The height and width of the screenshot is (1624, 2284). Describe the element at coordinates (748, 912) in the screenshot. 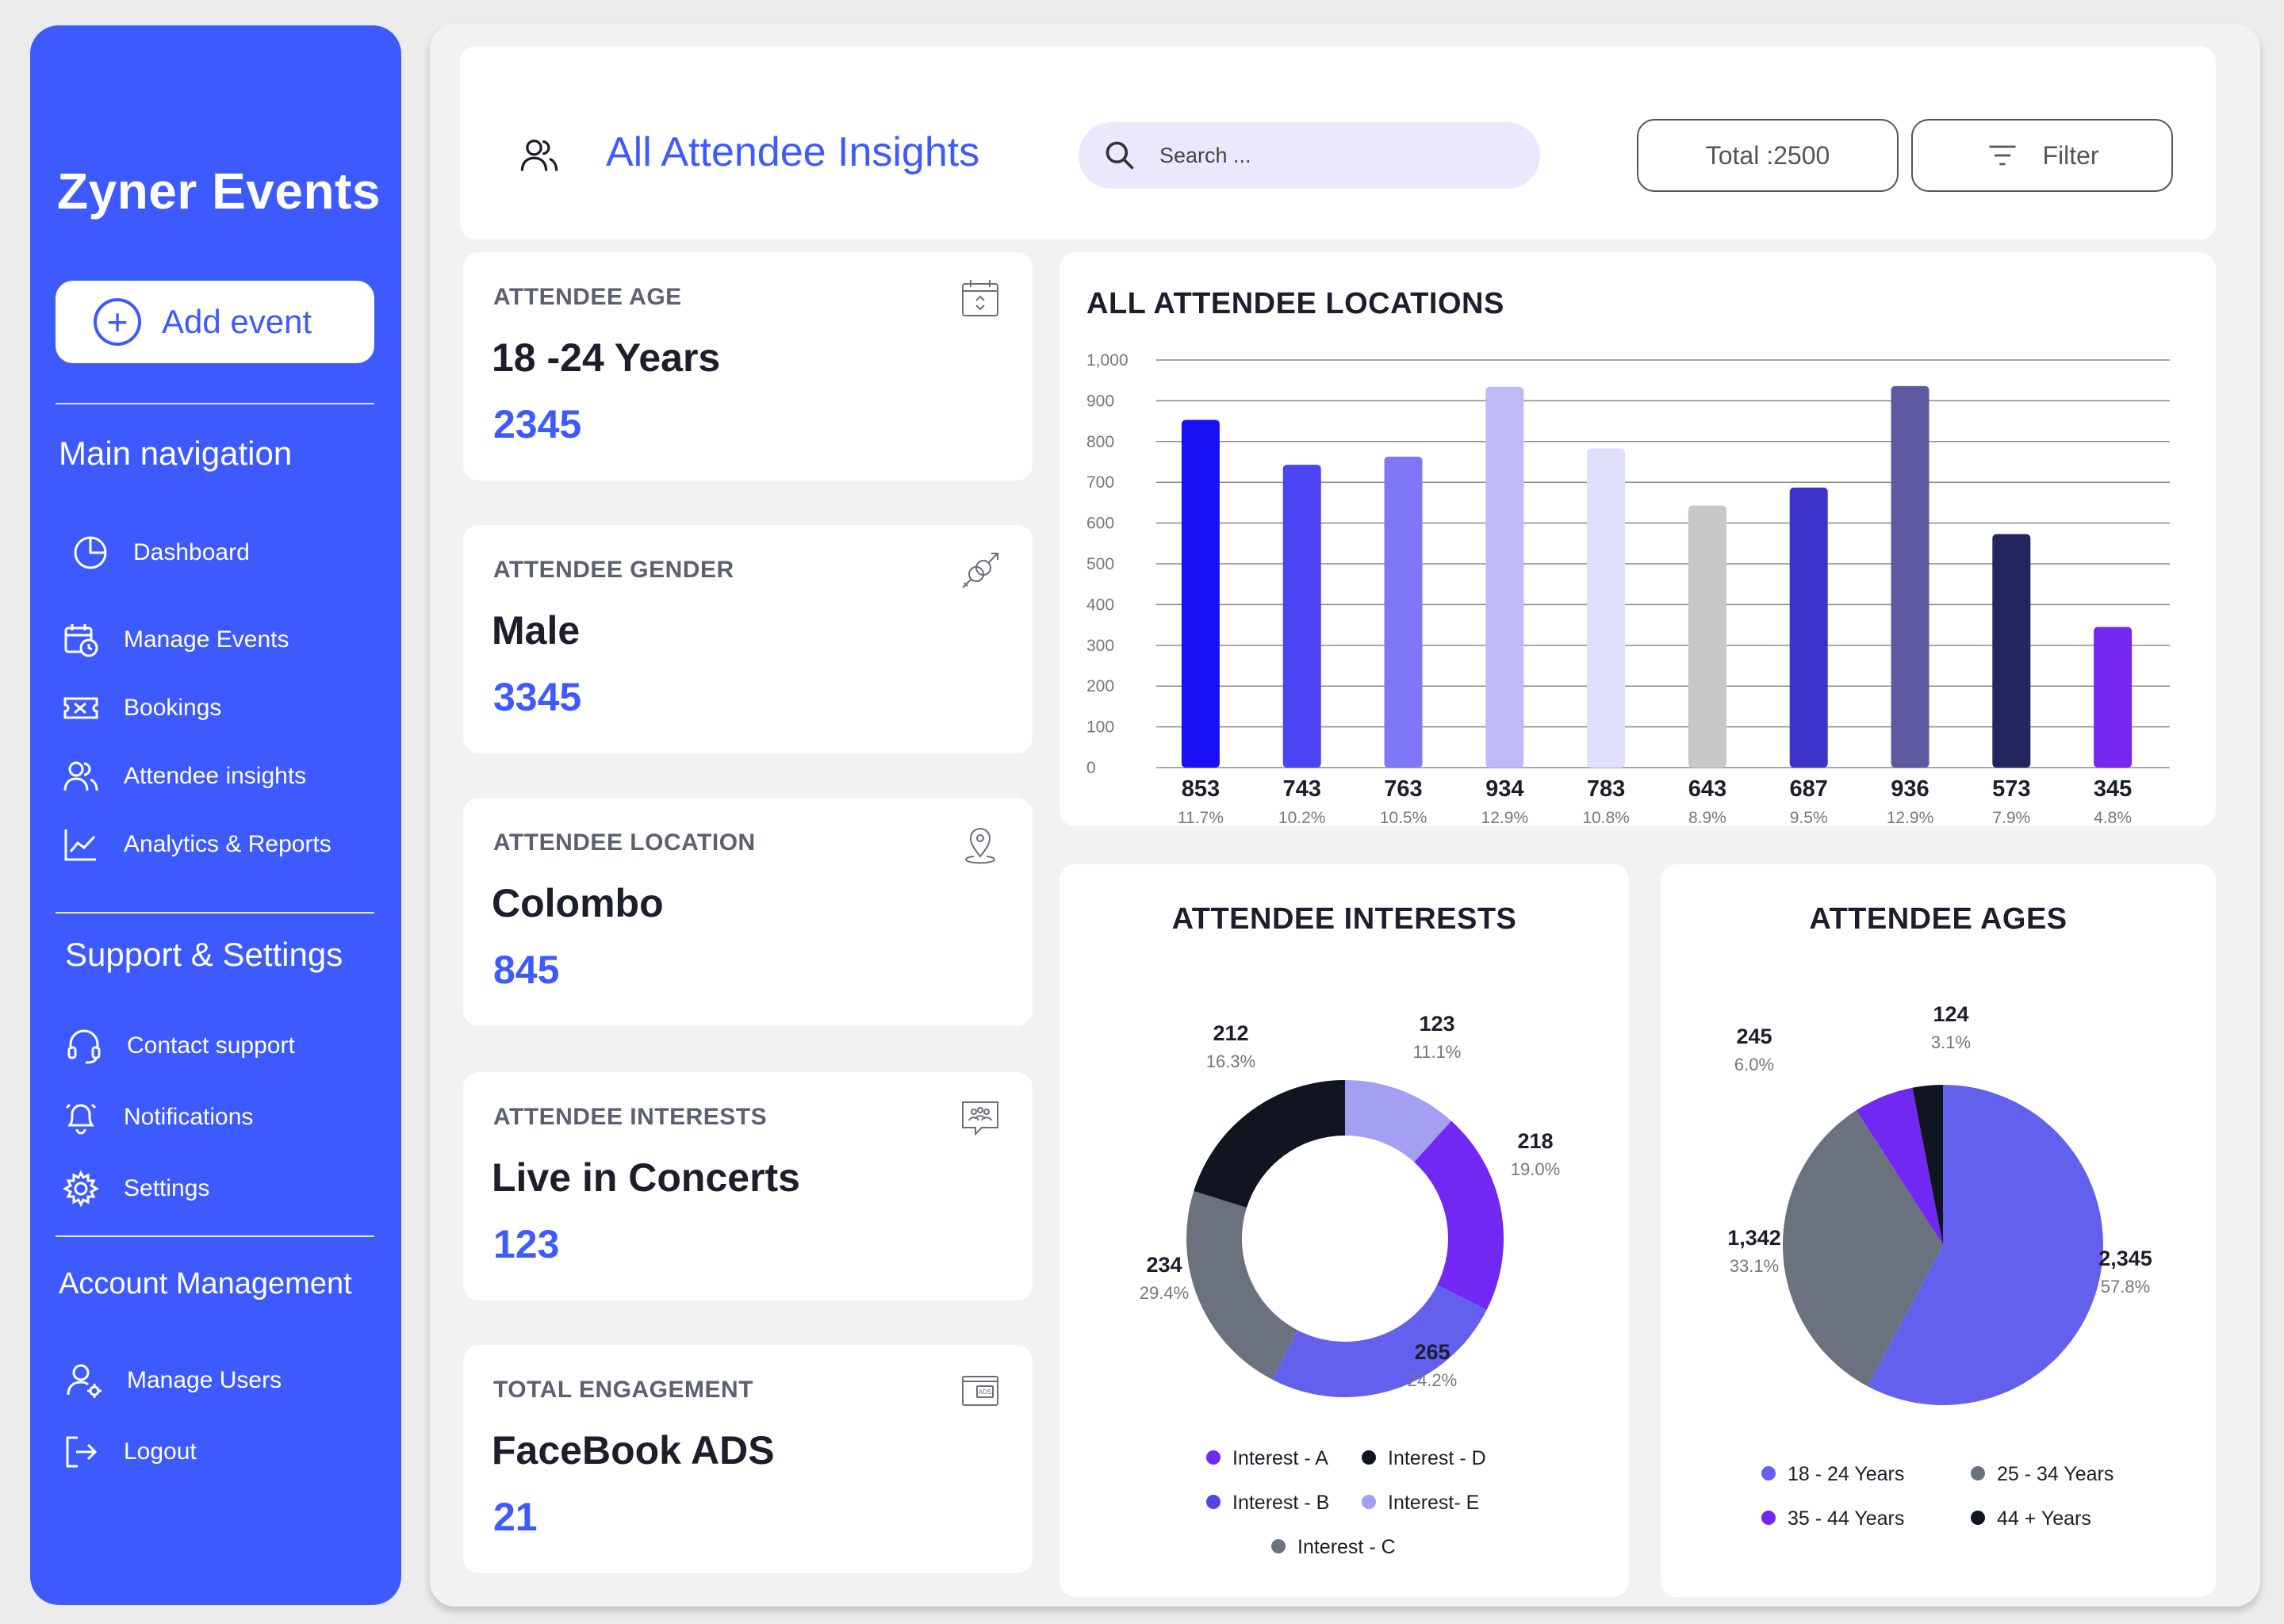

I see `stat-card-location: ATTENDEE LOCATION Colombo 845` at that location.